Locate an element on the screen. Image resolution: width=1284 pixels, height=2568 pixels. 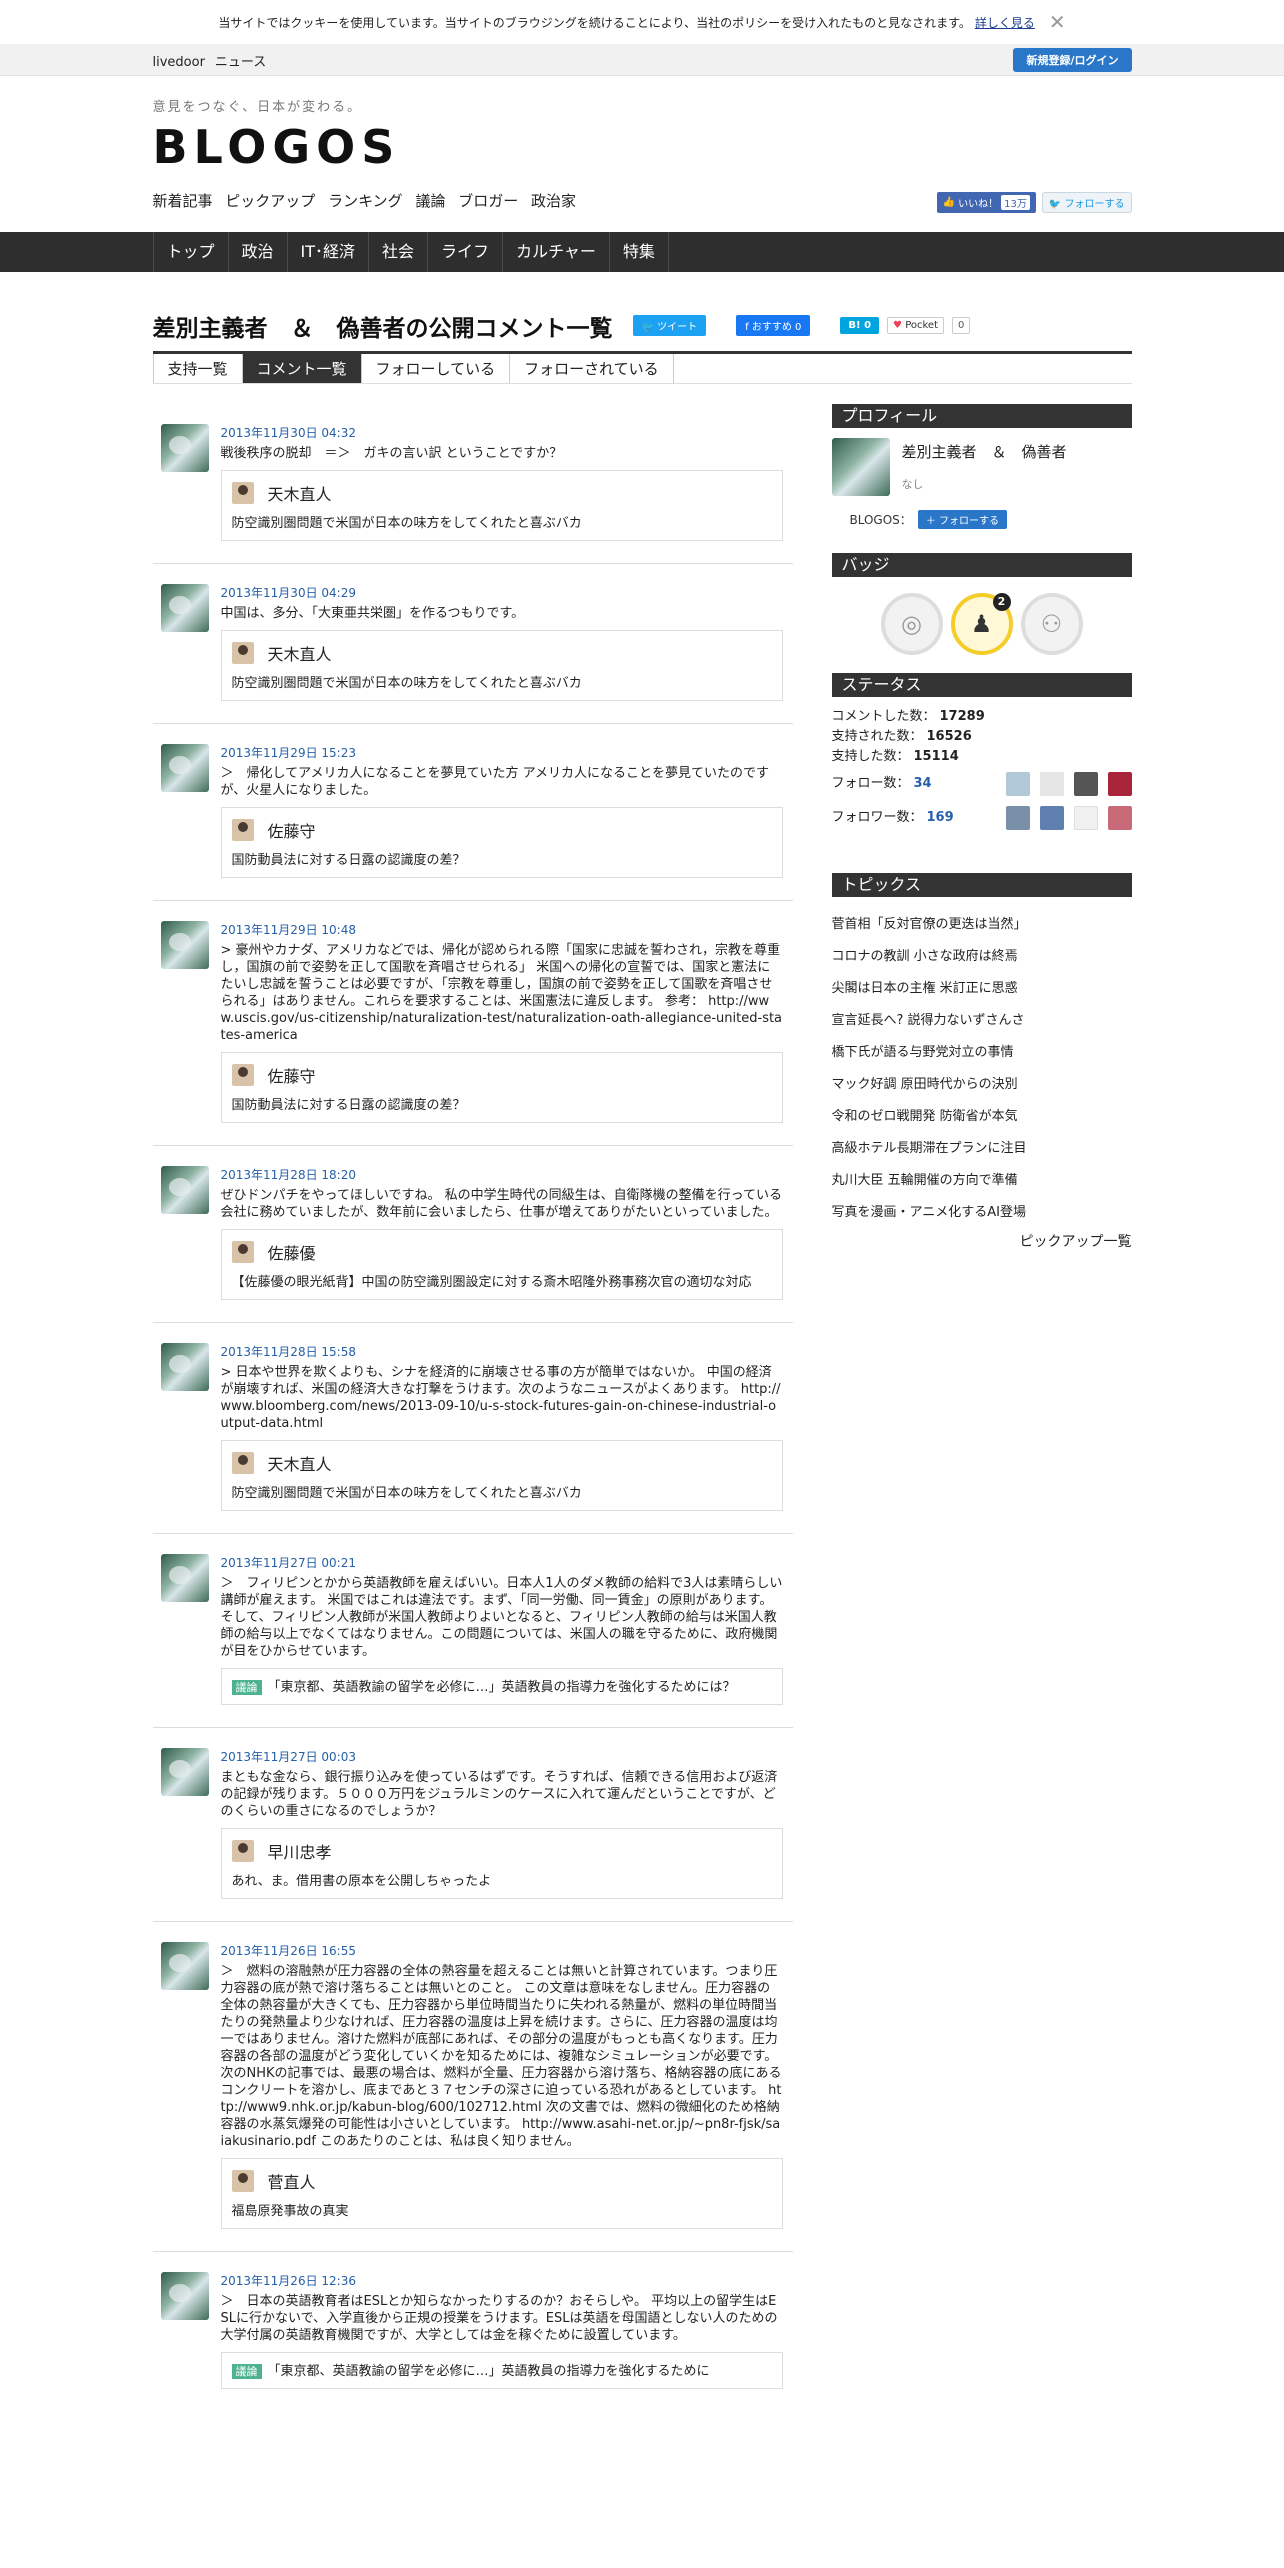
facebook-recommend-button: f おすすめ 0 is located at coordinates (773, 325).